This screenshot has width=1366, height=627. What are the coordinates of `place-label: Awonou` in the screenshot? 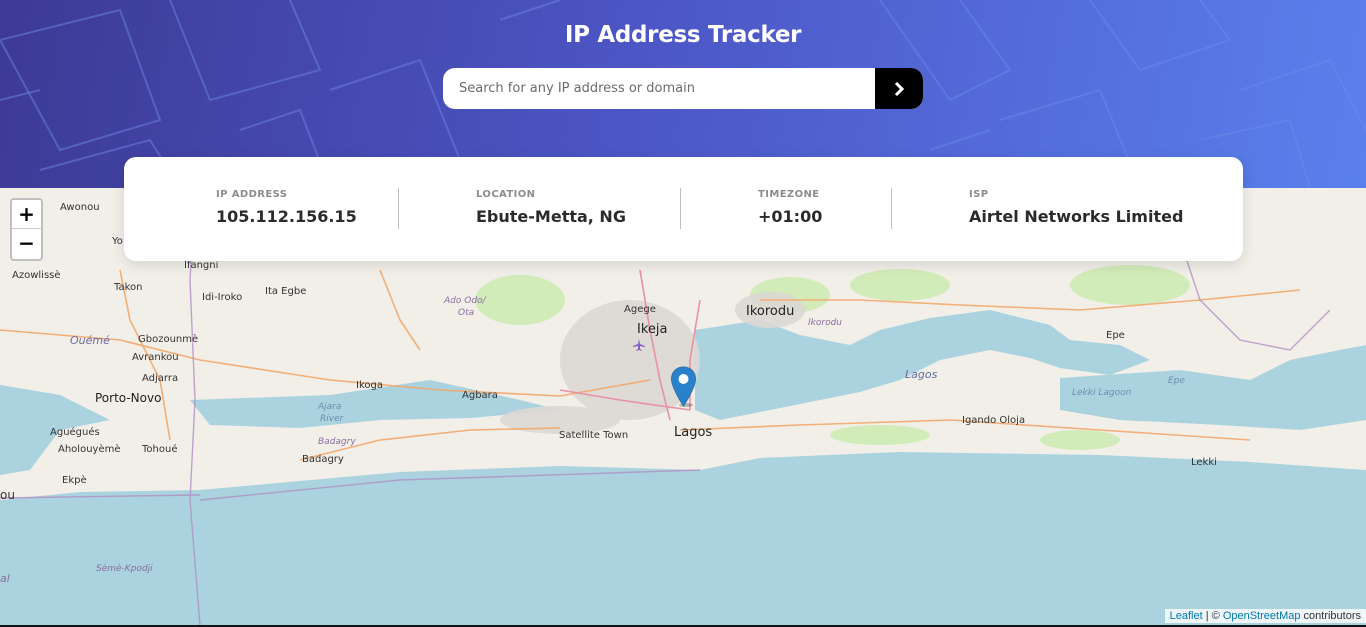 It's located at (80, 207).